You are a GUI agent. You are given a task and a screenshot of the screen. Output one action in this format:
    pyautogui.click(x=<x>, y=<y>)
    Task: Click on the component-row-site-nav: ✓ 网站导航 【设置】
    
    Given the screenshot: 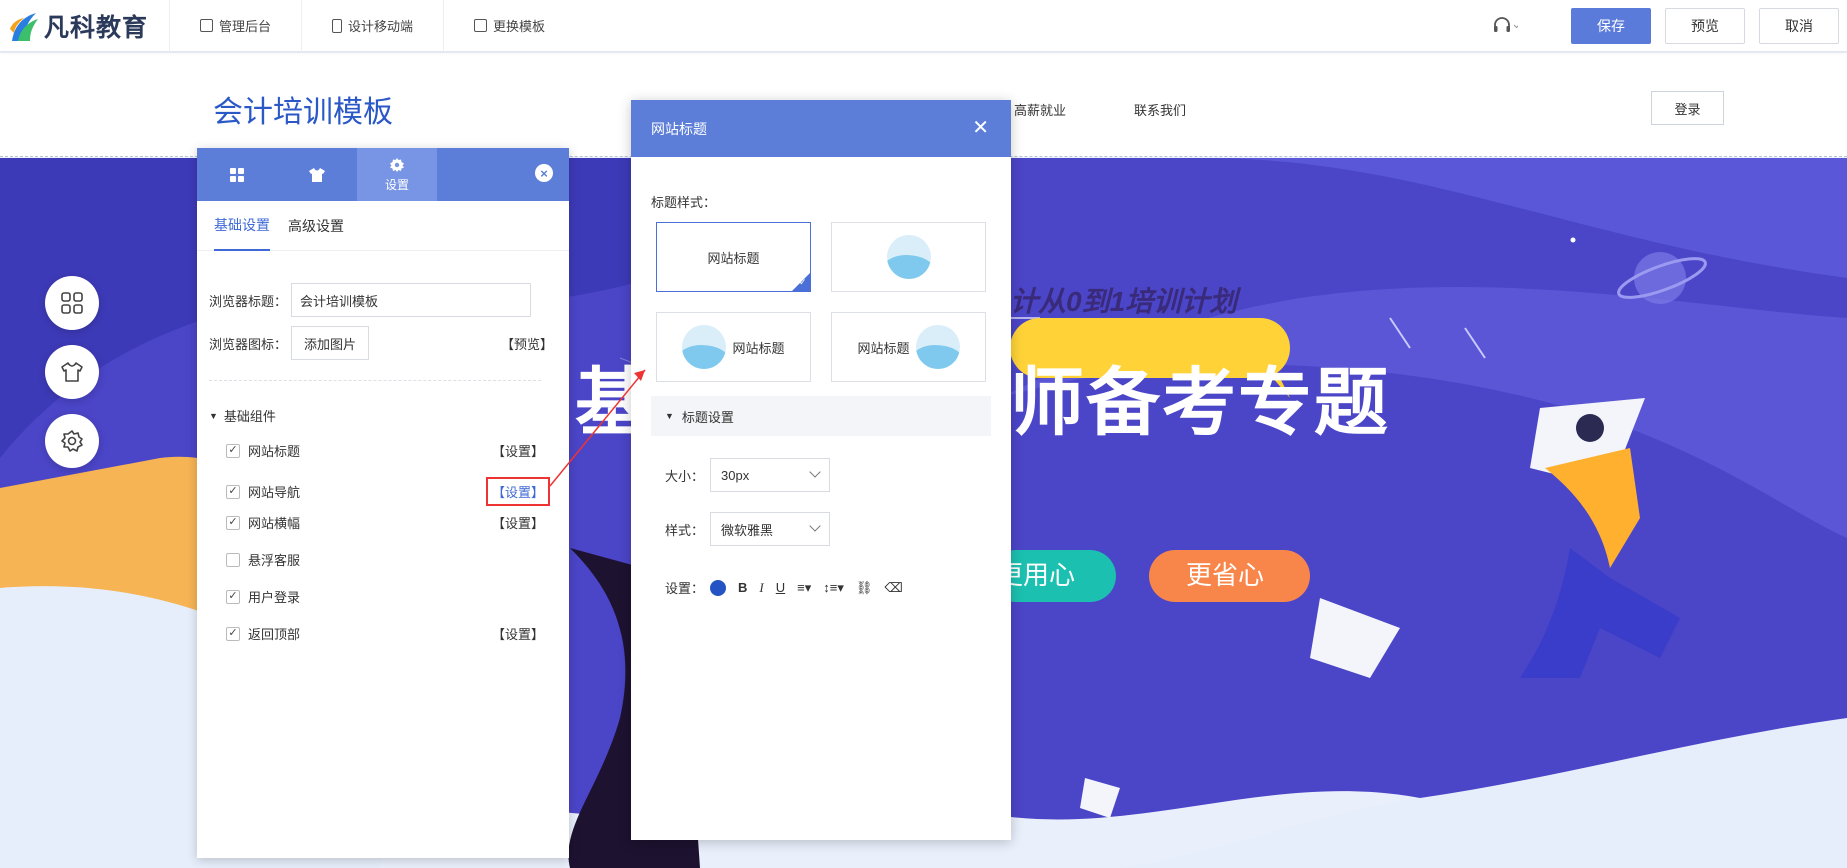 What is the action you would take?
    pyautogui.click(x=388, y=491)
    